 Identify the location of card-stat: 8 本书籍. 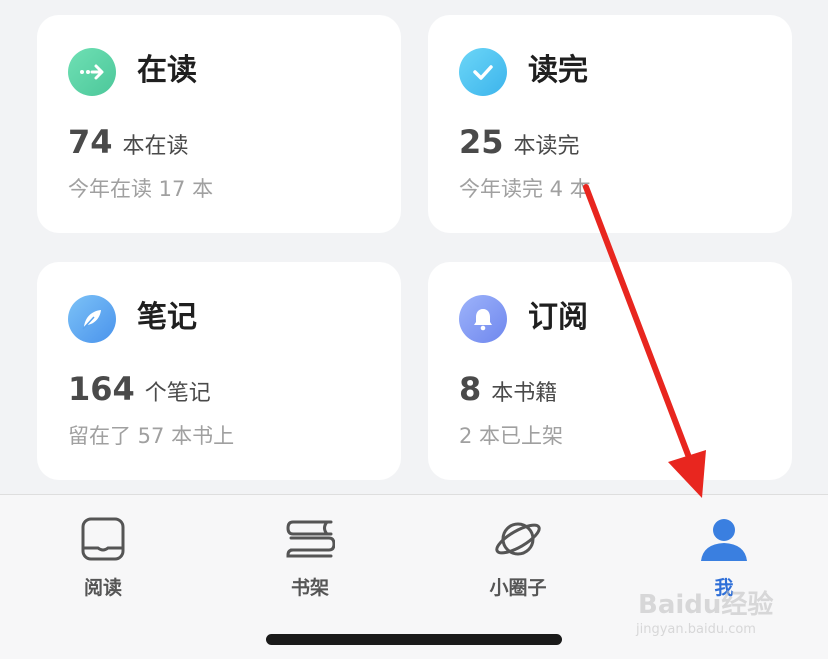
(508, 389).